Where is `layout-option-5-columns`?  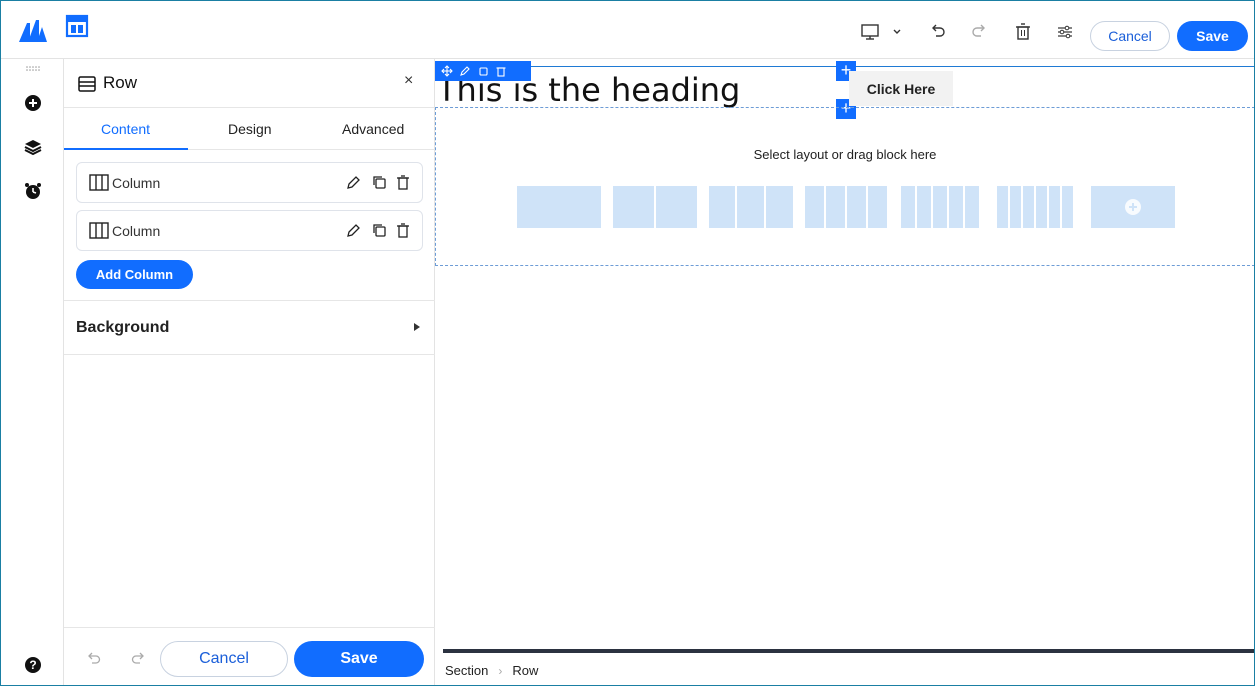 layout-option-5-columns is located at coordinates (940, 207).